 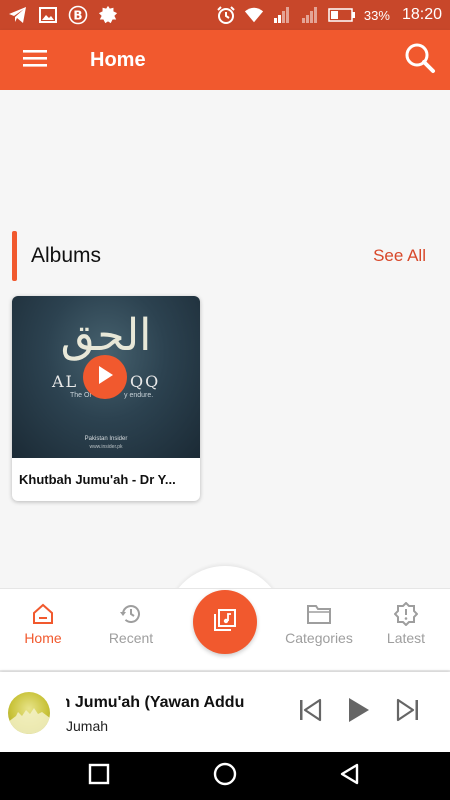 I want to click on next-button, so click(x=408, y=712).